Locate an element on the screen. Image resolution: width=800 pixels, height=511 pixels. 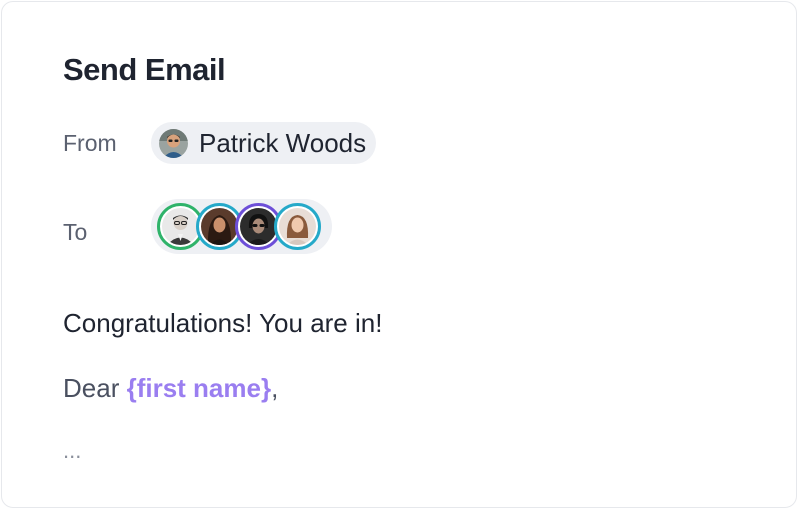
from-label: From is located at coordinates (90, 143).